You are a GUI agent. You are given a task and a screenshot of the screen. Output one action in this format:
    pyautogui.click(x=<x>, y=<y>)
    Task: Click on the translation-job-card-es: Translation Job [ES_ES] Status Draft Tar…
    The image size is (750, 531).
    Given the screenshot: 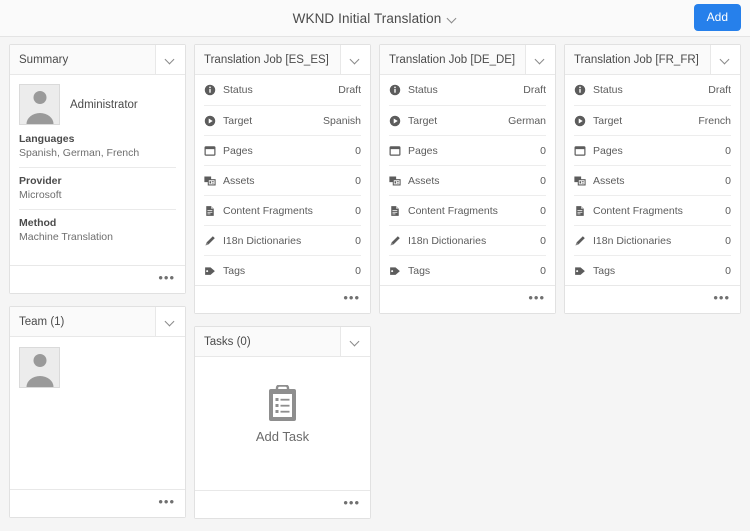 What is the action you would take?
    pyautogui.click(x=282, y=179)
    